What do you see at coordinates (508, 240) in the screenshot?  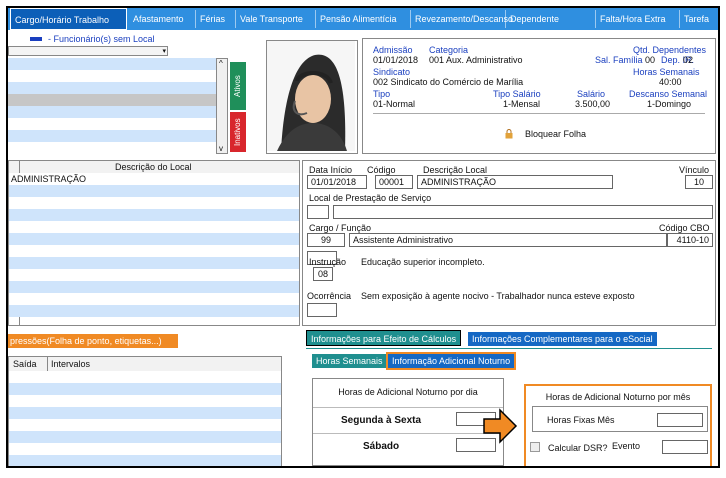 I see `cargo-descricao-input: Assistente Administrativo` at bounding box center [508, 240].